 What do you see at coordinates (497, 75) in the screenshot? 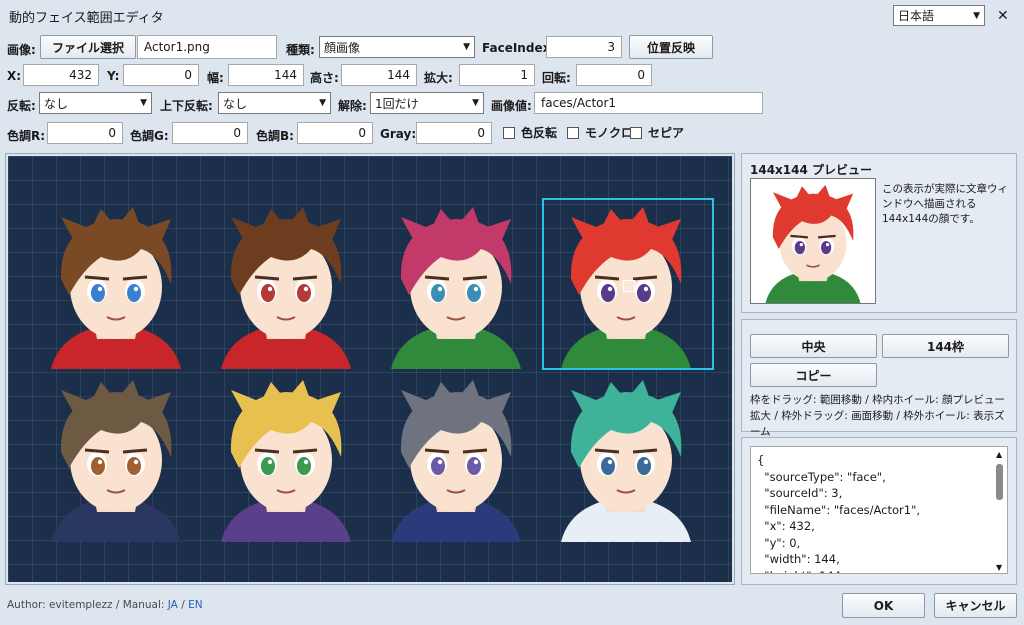
I see `scale-field: 1` at bounding box center [497, 75].